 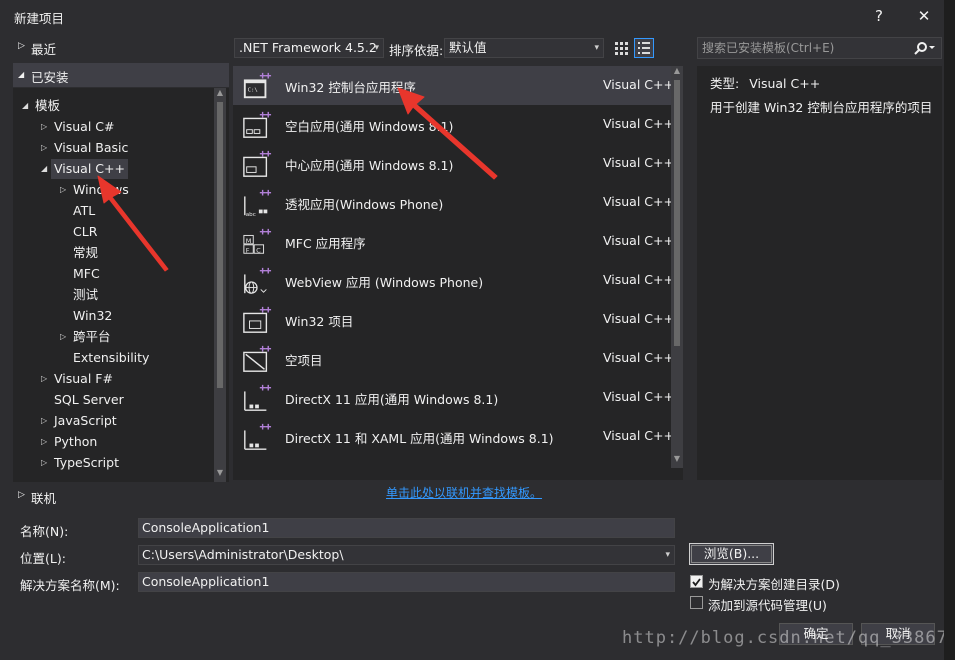 I want to click on tree-item: ▷ Python, so click(x=69, y=442).